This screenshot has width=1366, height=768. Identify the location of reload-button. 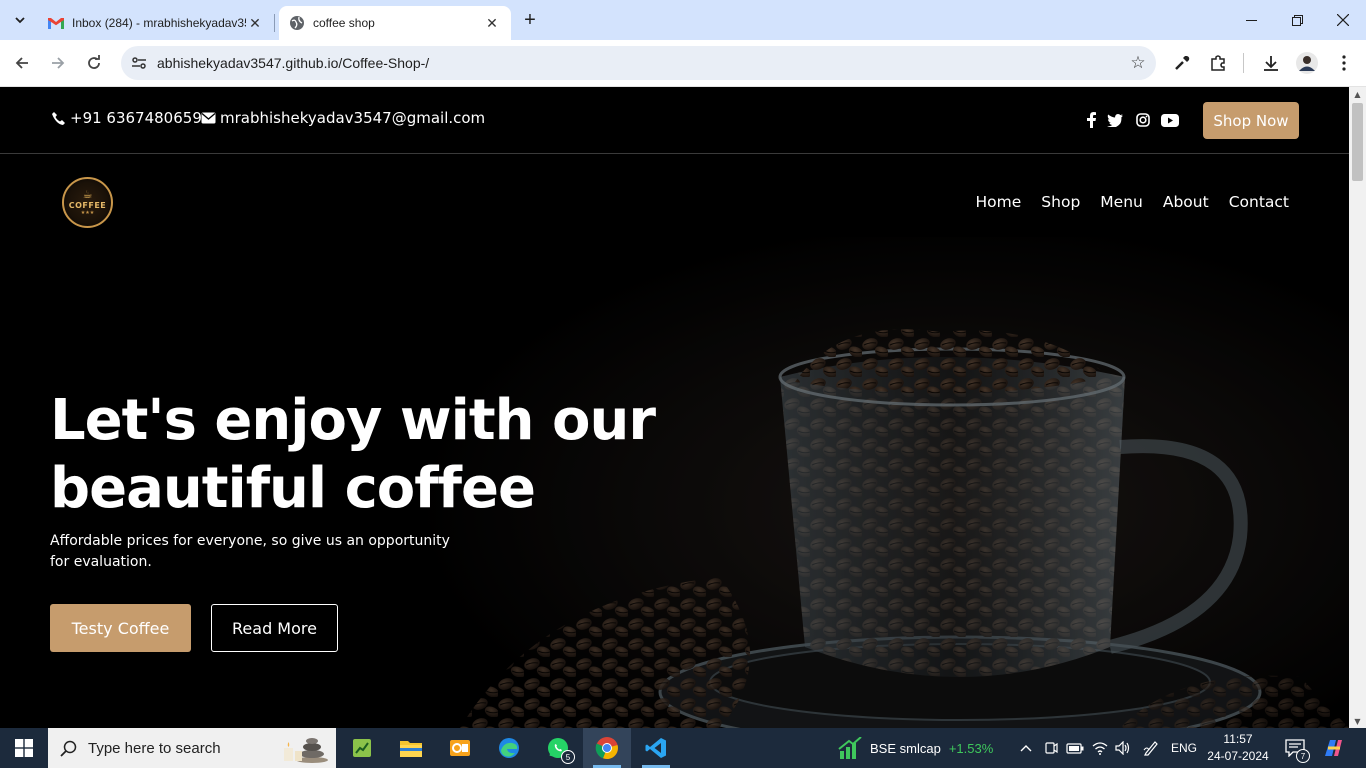
(94, 63).